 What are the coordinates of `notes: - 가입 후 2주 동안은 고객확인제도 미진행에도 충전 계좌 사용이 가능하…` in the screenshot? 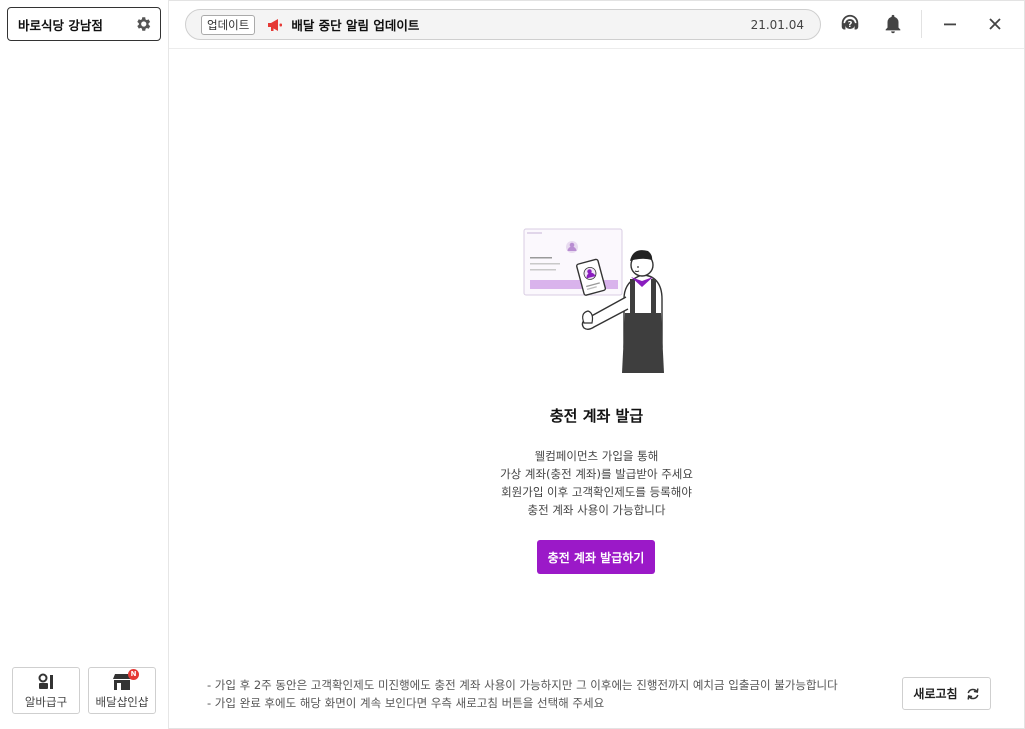 It's located at (522, 694).